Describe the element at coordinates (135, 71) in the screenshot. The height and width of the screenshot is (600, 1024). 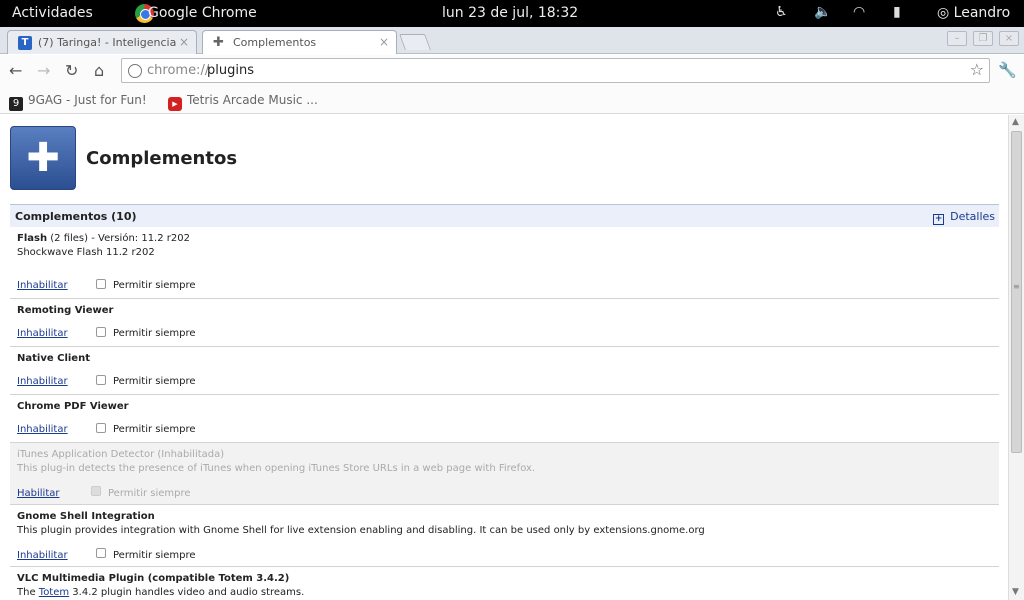
I see `globe-icon` at that location.